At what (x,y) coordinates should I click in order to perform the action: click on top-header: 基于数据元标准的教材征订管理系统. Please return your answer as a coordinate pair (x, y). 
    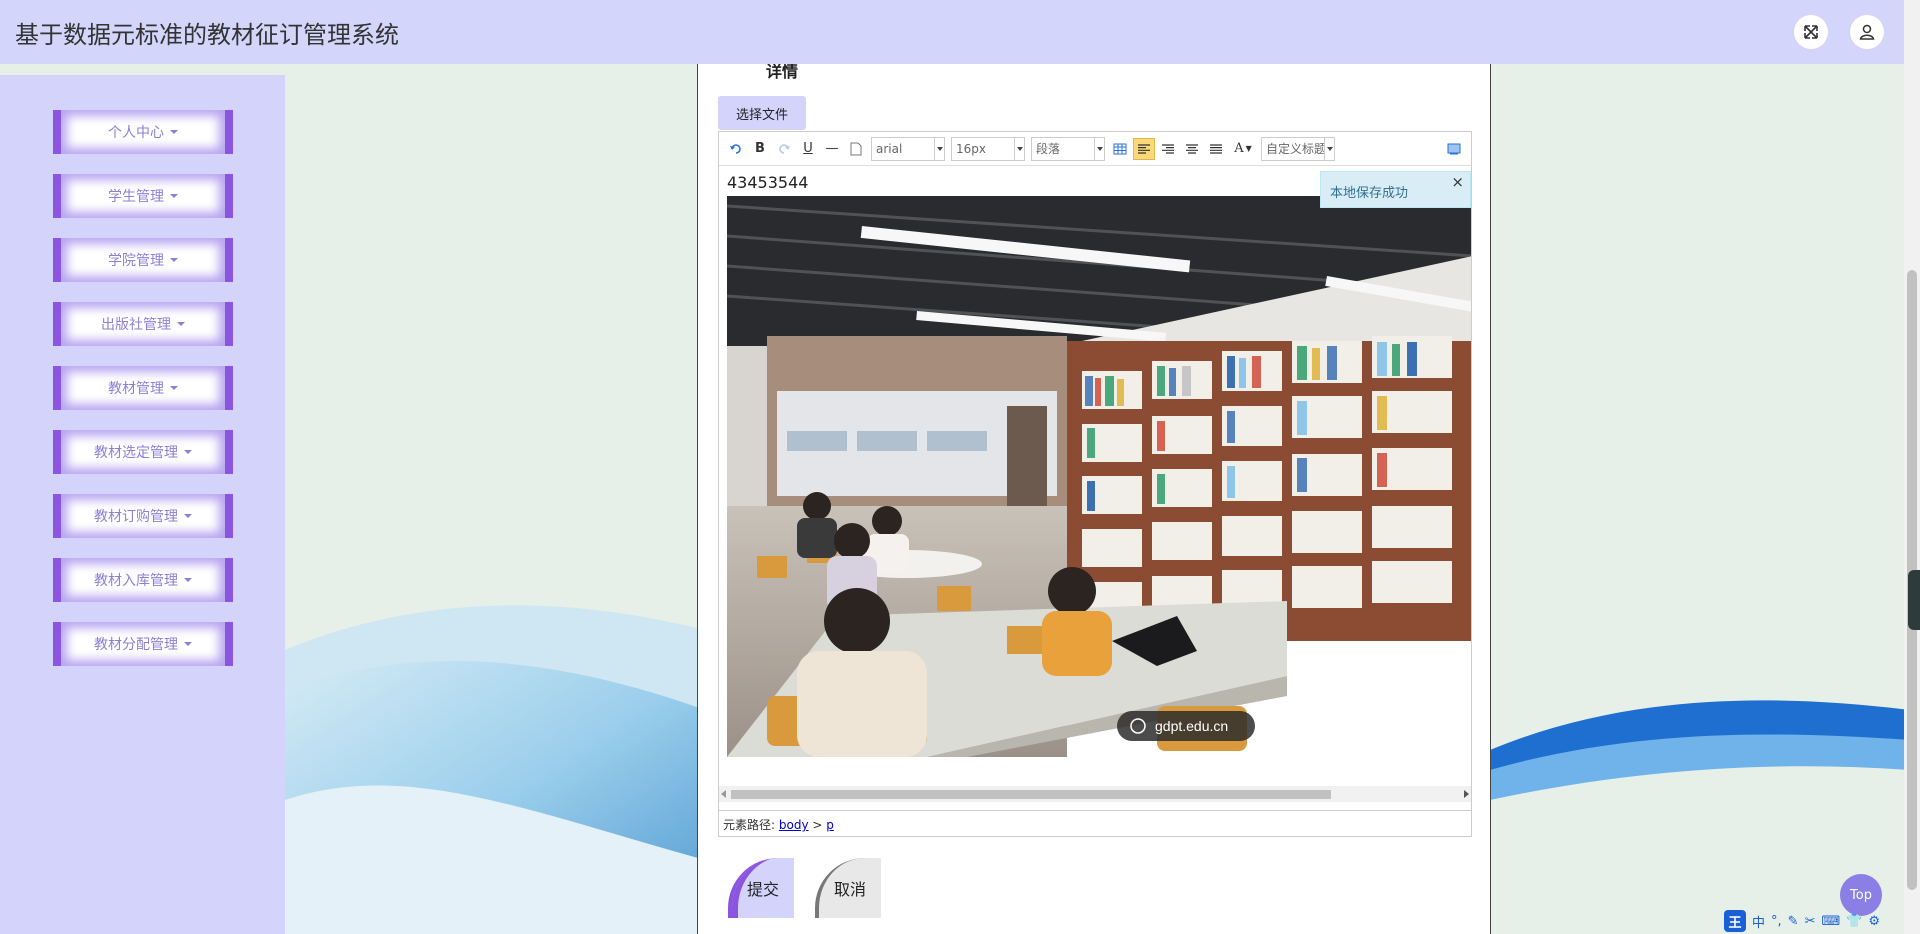
    Looking at the image, I should click on (952, 32).